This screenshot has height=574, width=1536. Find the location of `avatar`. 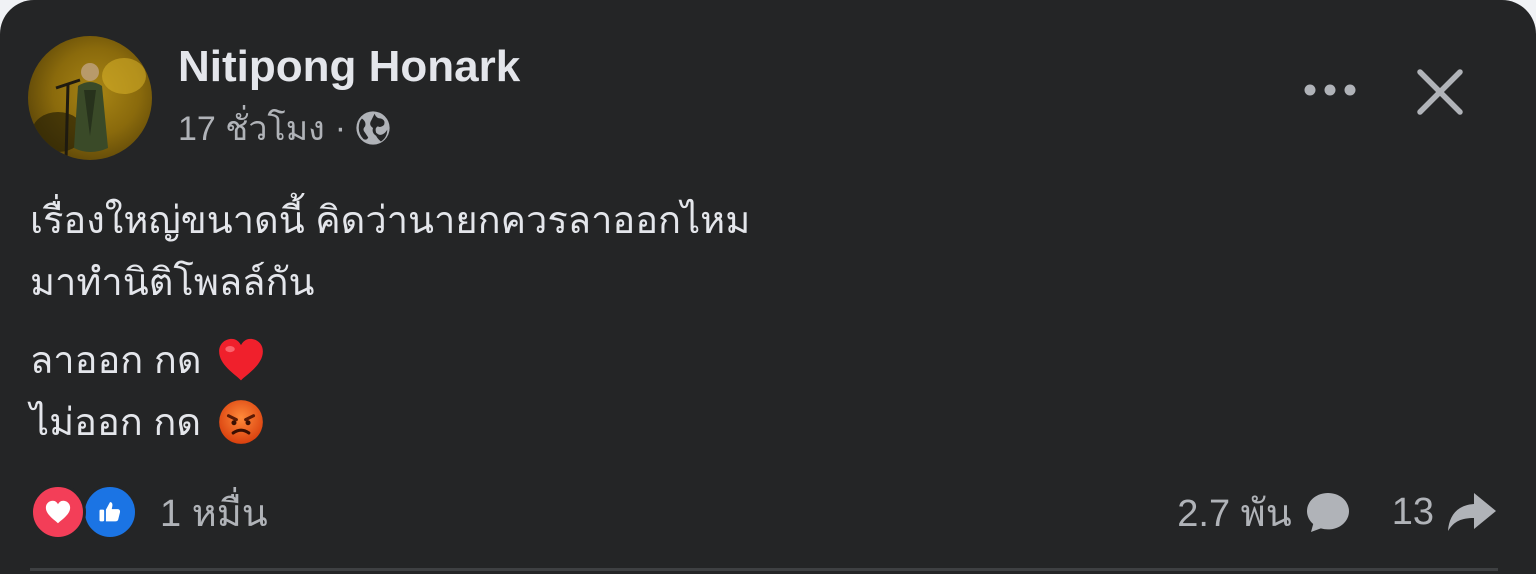

avatar is located at coordinates (90, 98).